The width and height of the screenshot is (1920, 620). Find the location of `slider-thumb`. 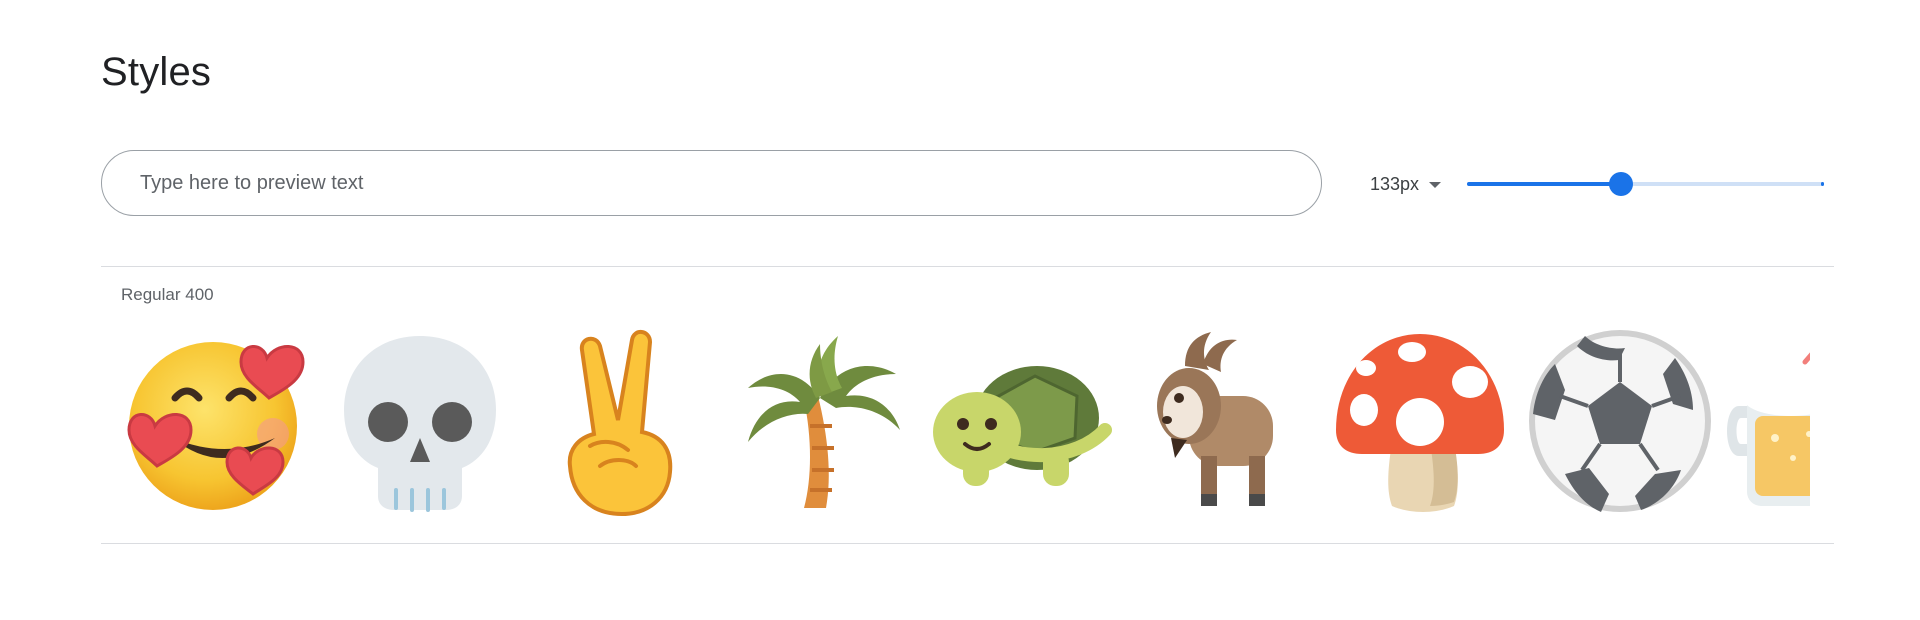

slider-thumb is located at coordinates (1620, 184).